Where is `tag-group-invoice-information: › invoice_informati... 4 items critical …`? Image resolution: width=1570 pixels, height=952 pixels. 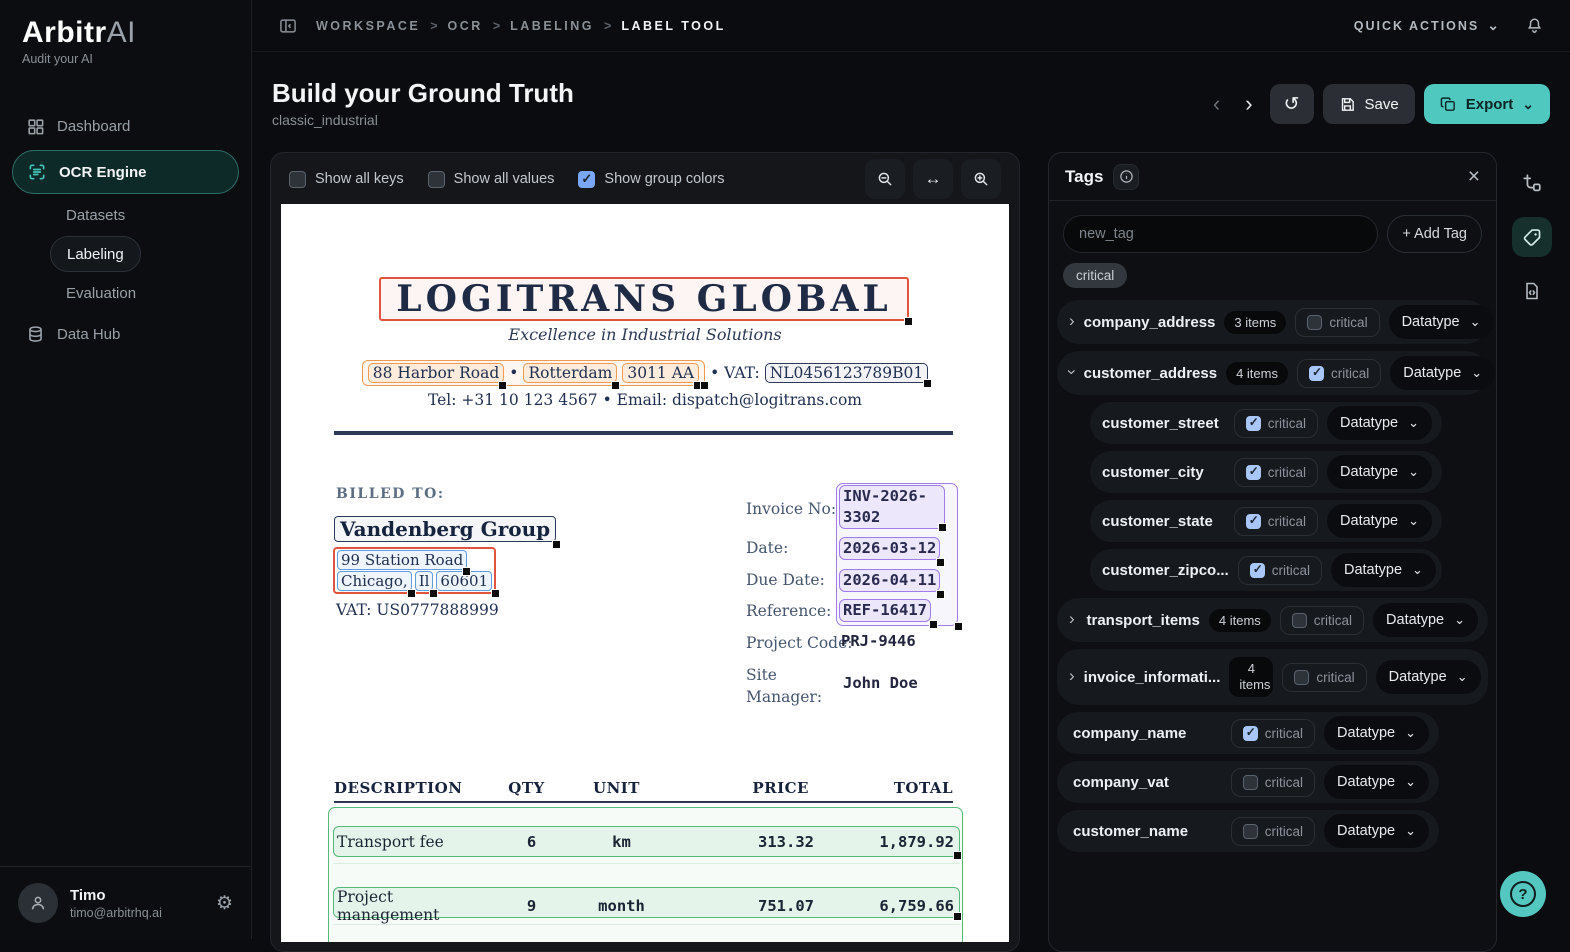 tag-group-invoice-information: › invoice_informati... 4 items critical … is located at coordinates (1272, 677).